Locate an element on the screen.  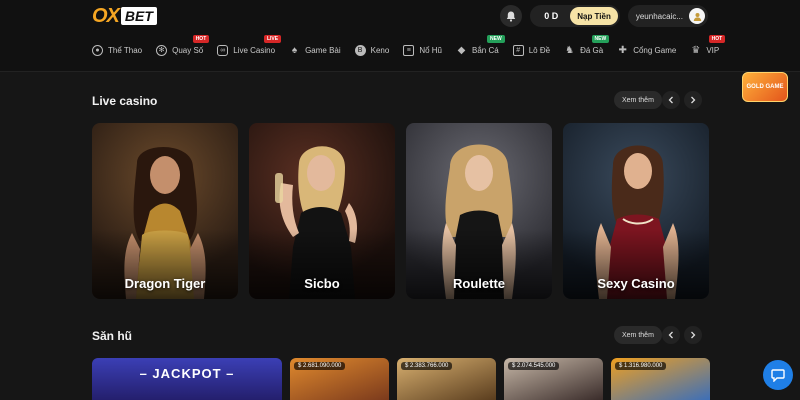
nav-label: VIP is located at coordinates (713, 50).